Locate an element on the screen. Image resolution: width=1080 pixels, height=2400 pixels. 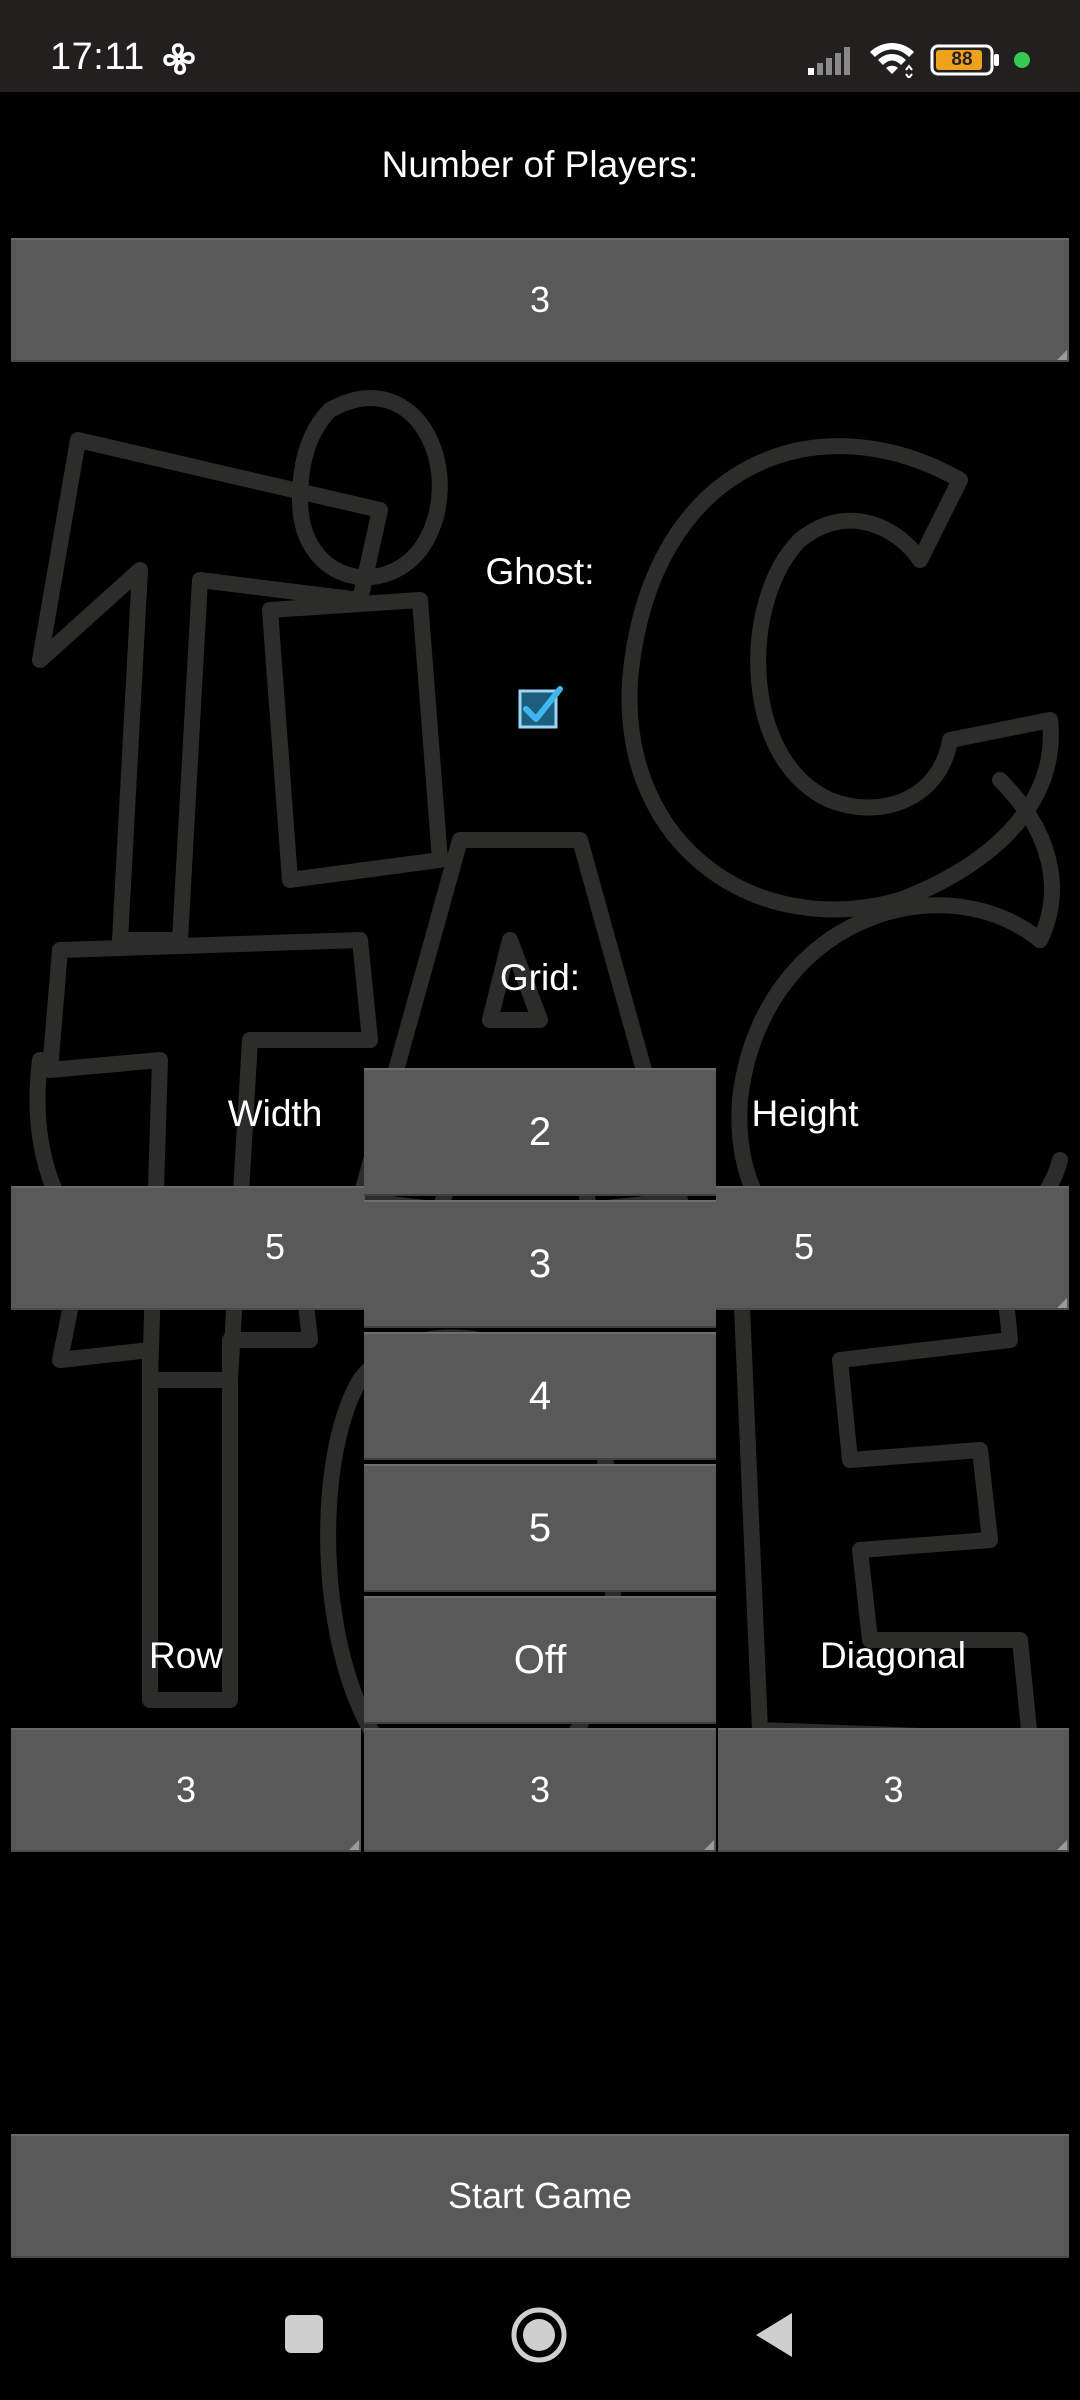
privacy-dot-icon is located at coordinates (1022, 60).